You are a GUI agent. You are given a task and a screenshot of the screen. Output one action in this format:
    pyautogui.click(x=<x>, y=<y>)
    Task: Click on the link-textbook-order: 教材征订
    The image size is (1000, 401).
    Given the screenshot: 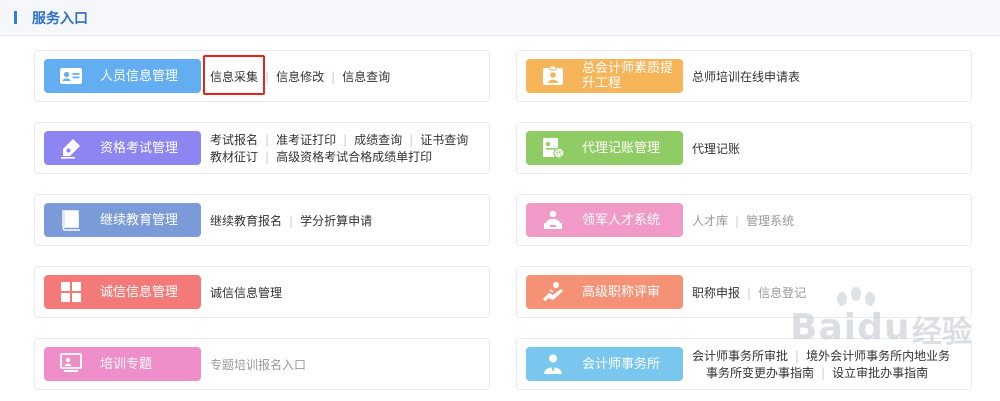 What is the action you would take?
    pyautogui.click(x=234, y=157)
    